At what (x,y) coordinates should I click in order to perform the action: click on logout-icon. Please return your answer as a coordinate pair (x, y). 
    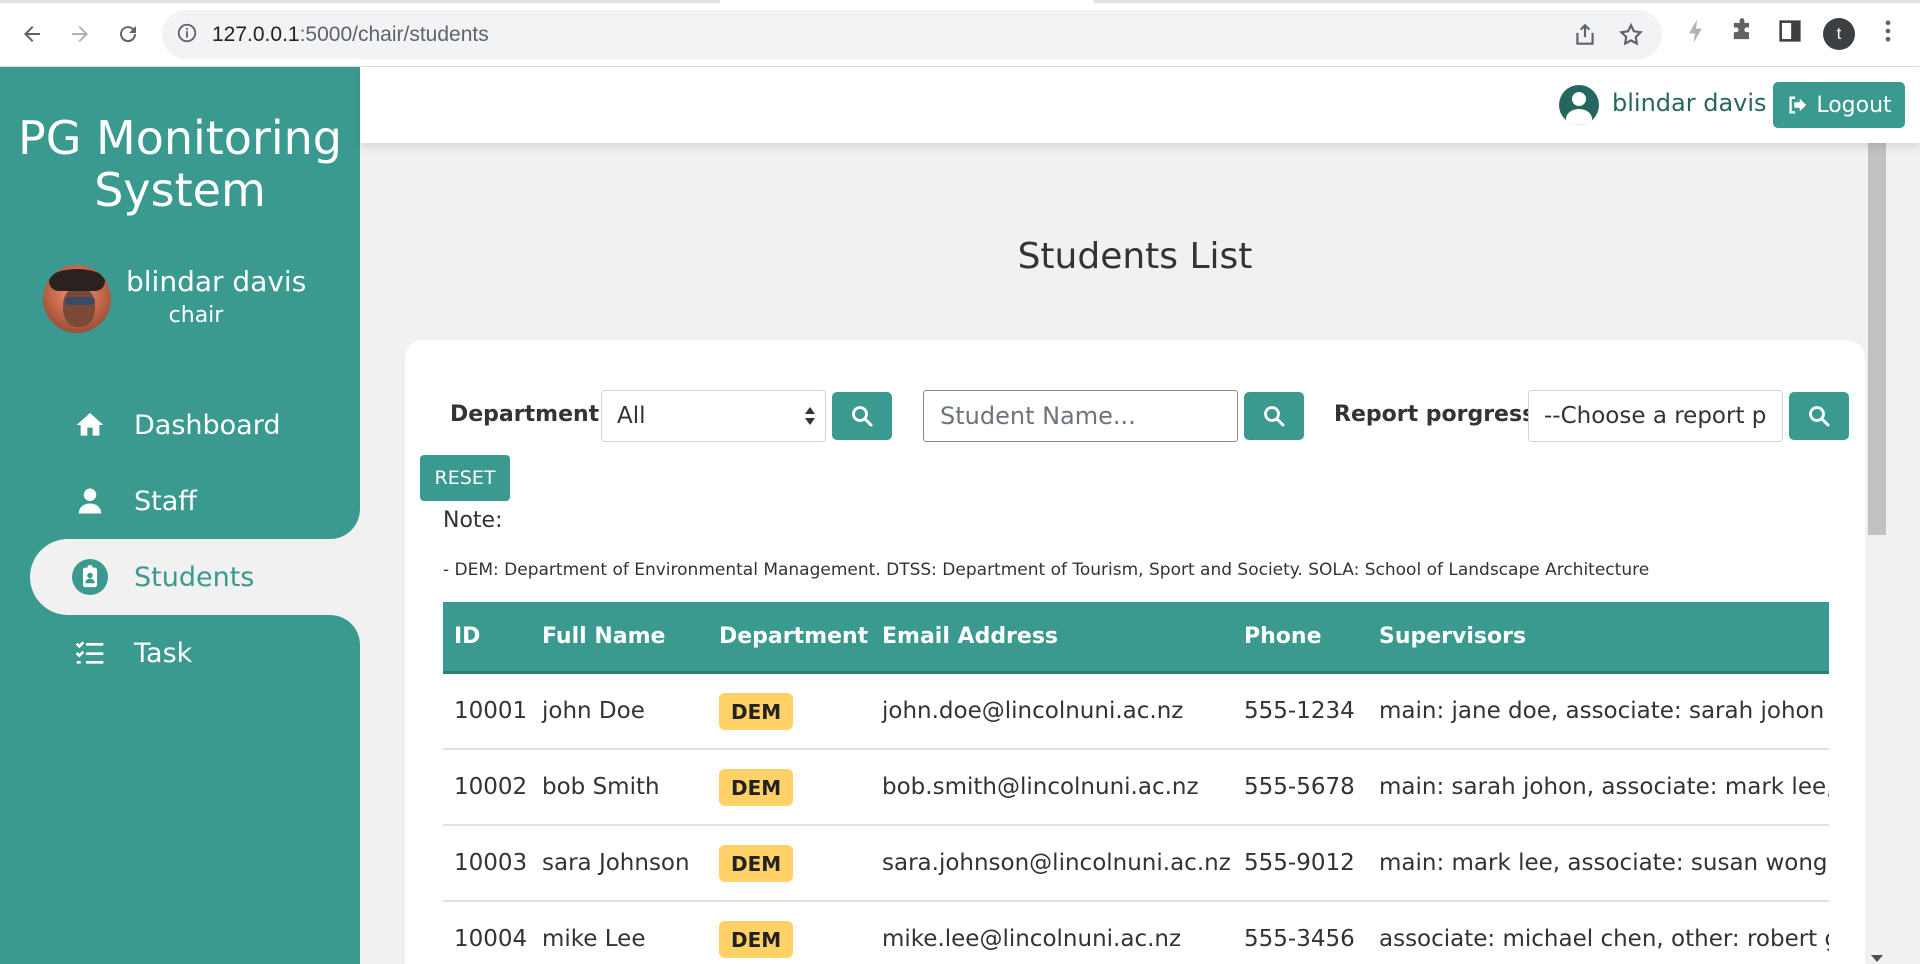
    Looking at the image, I should click on (1798, 105).